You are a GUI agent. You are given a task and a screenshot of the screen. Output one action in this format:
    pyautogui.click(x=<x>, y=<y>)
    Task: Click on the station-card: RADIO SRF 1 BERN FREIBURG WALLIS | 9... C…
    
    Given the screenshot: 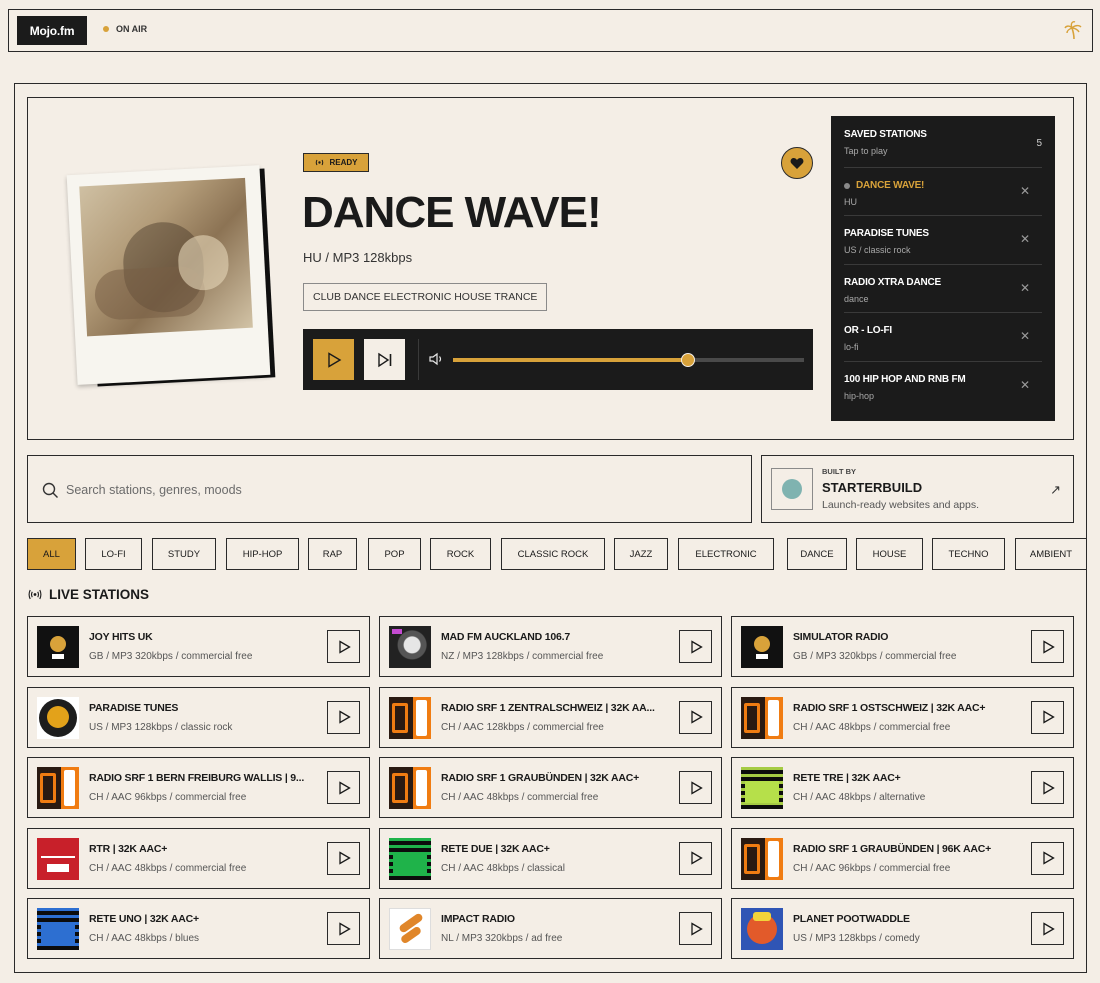 What is the action you would take?
    pyautogui.click(x=198, y=787)
    